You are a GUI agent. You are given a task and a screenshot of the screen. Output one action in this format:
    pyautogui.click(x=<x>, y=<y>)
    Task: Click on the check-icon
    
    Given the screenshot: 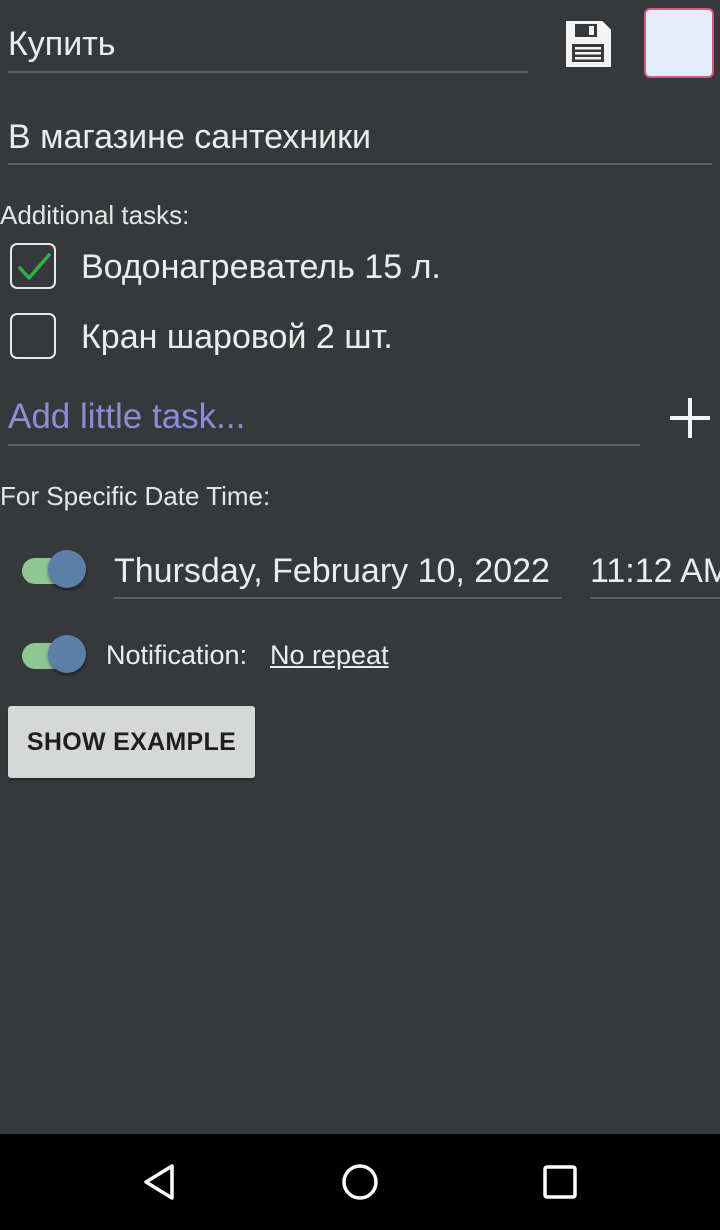 What is the action you would take?
    pyautogui.click(x=34, y=266)
    